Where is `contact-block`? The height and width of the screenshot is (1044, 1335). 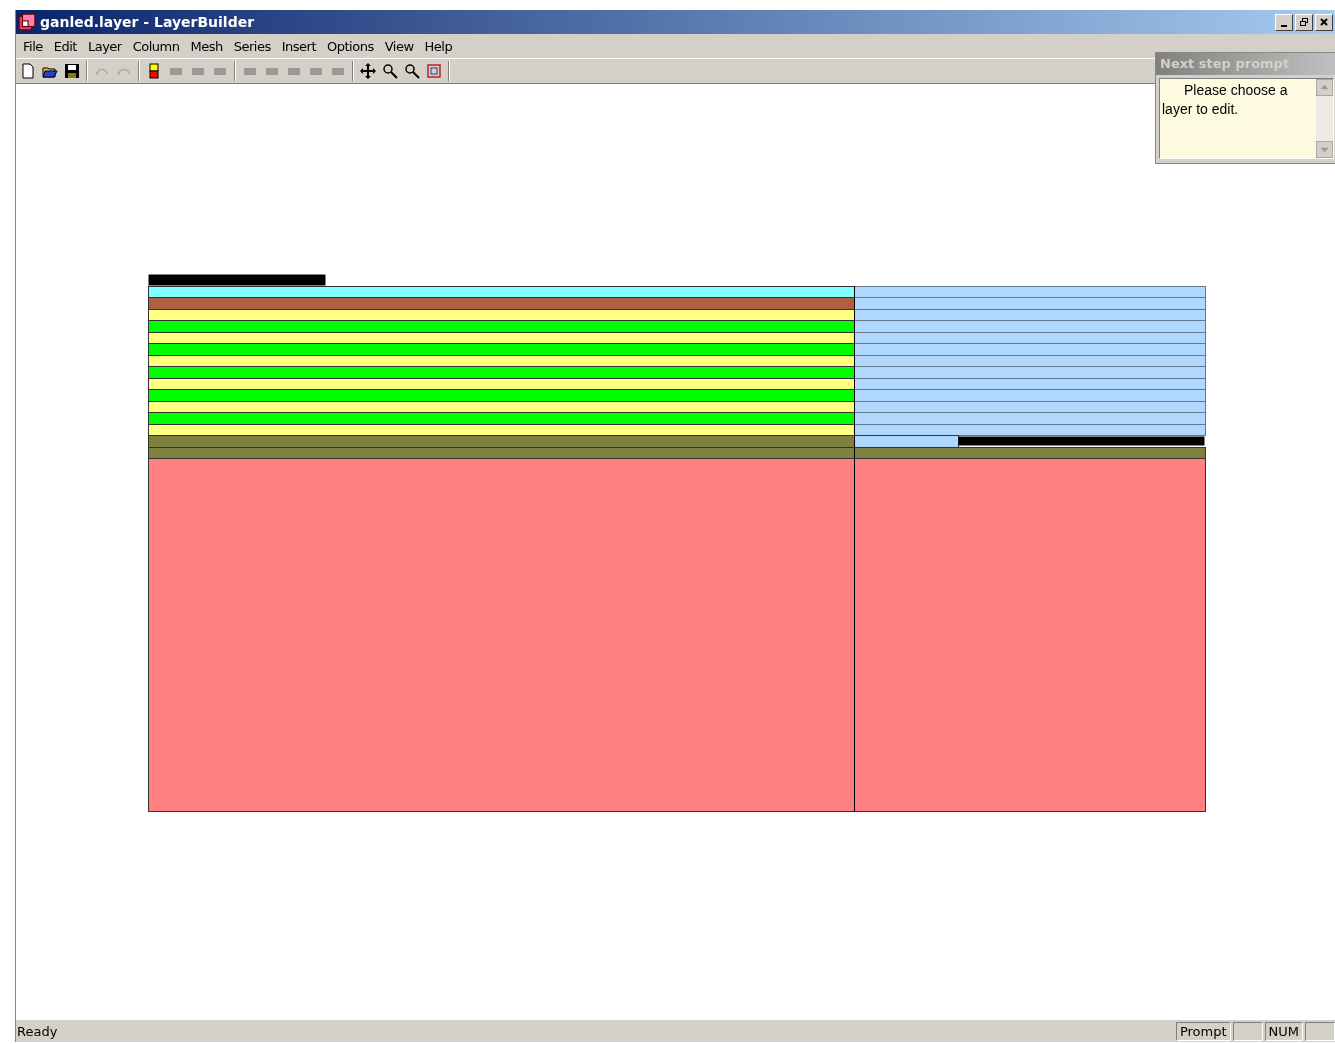
contact-block is located at coordinates (1081, 441).